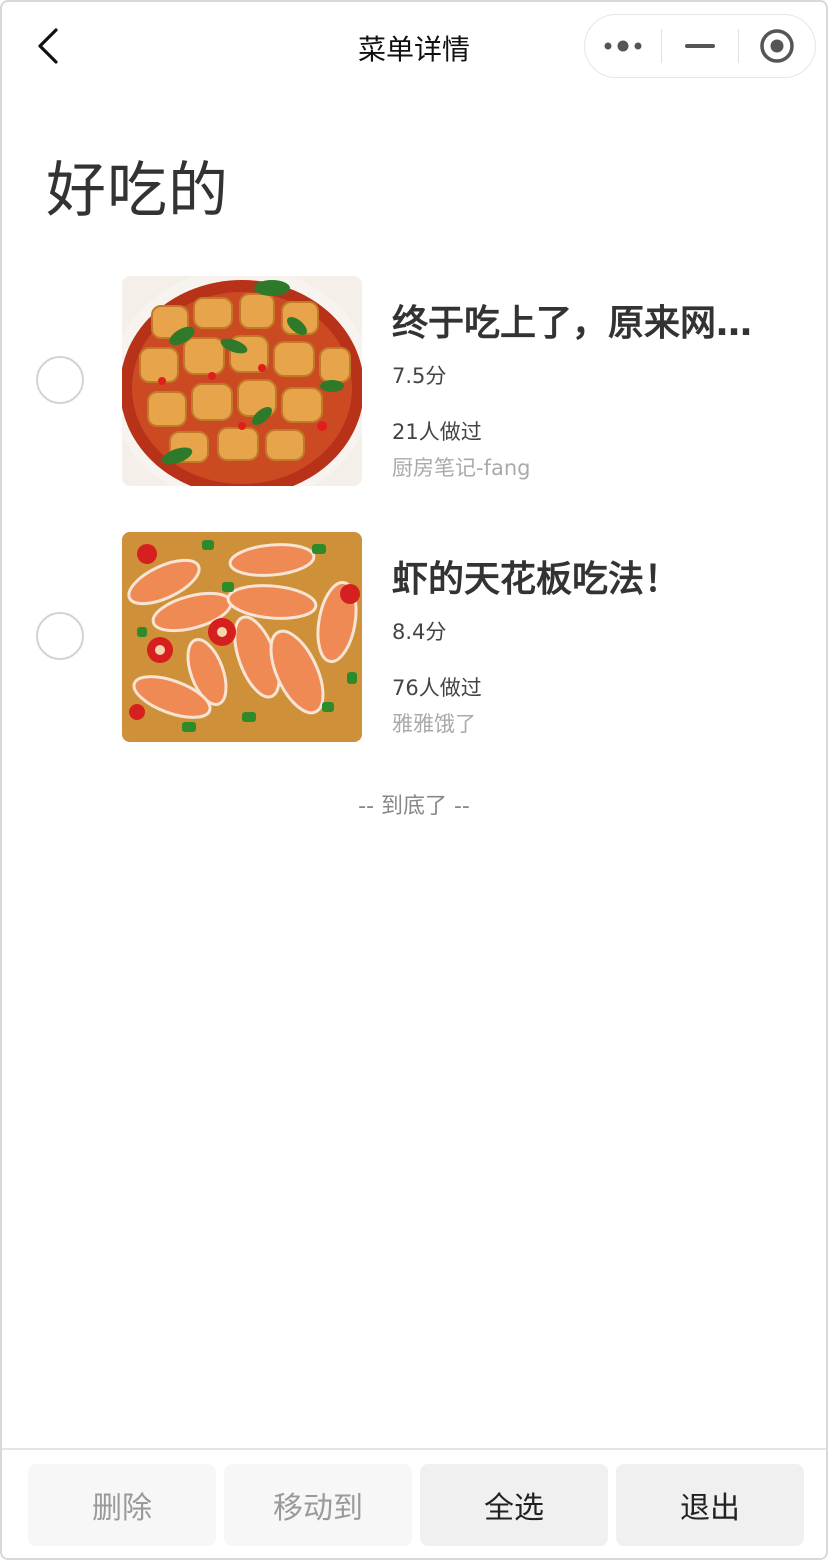  What do you see at coordinates (461, 468) in the screenshot?
I see `recipe-author: 厨房笔记-fang` at bounding box center [461, 468].